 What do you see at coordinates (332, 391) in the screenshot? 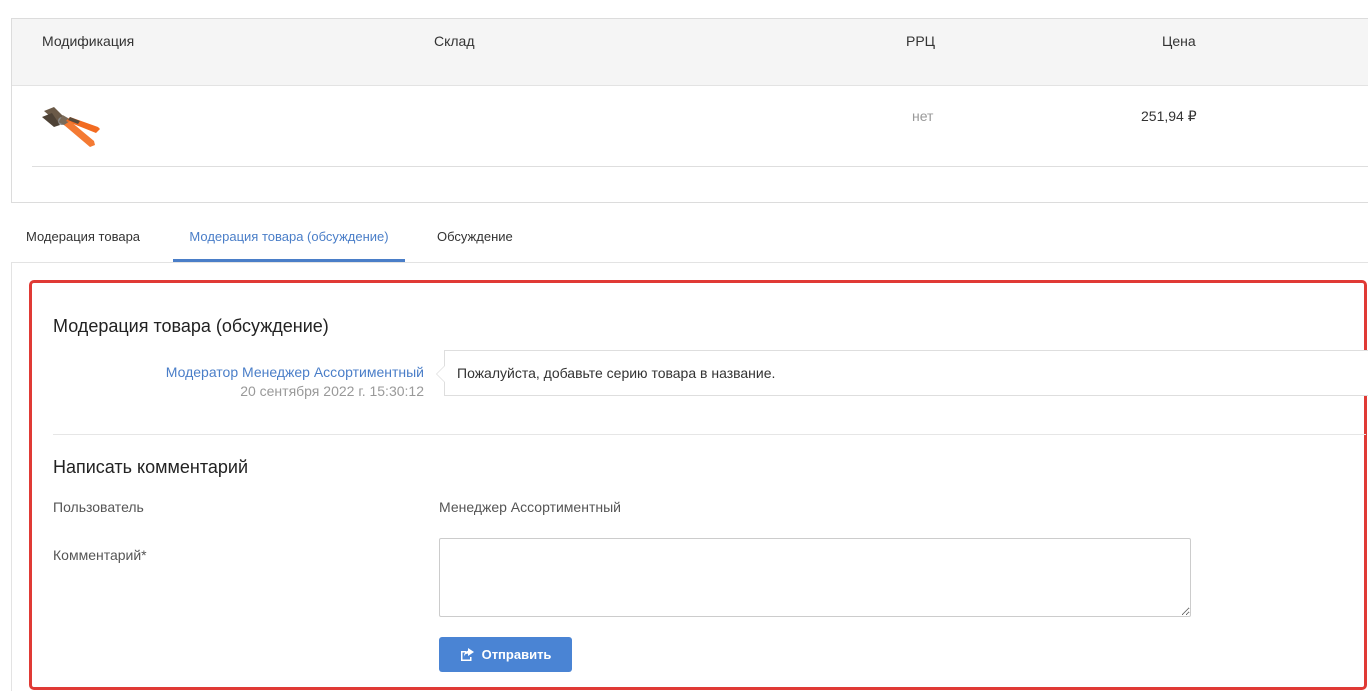
I see `message-date: 20 сентября 2022 г. 15:30:12` at bounding box center [332, 391].